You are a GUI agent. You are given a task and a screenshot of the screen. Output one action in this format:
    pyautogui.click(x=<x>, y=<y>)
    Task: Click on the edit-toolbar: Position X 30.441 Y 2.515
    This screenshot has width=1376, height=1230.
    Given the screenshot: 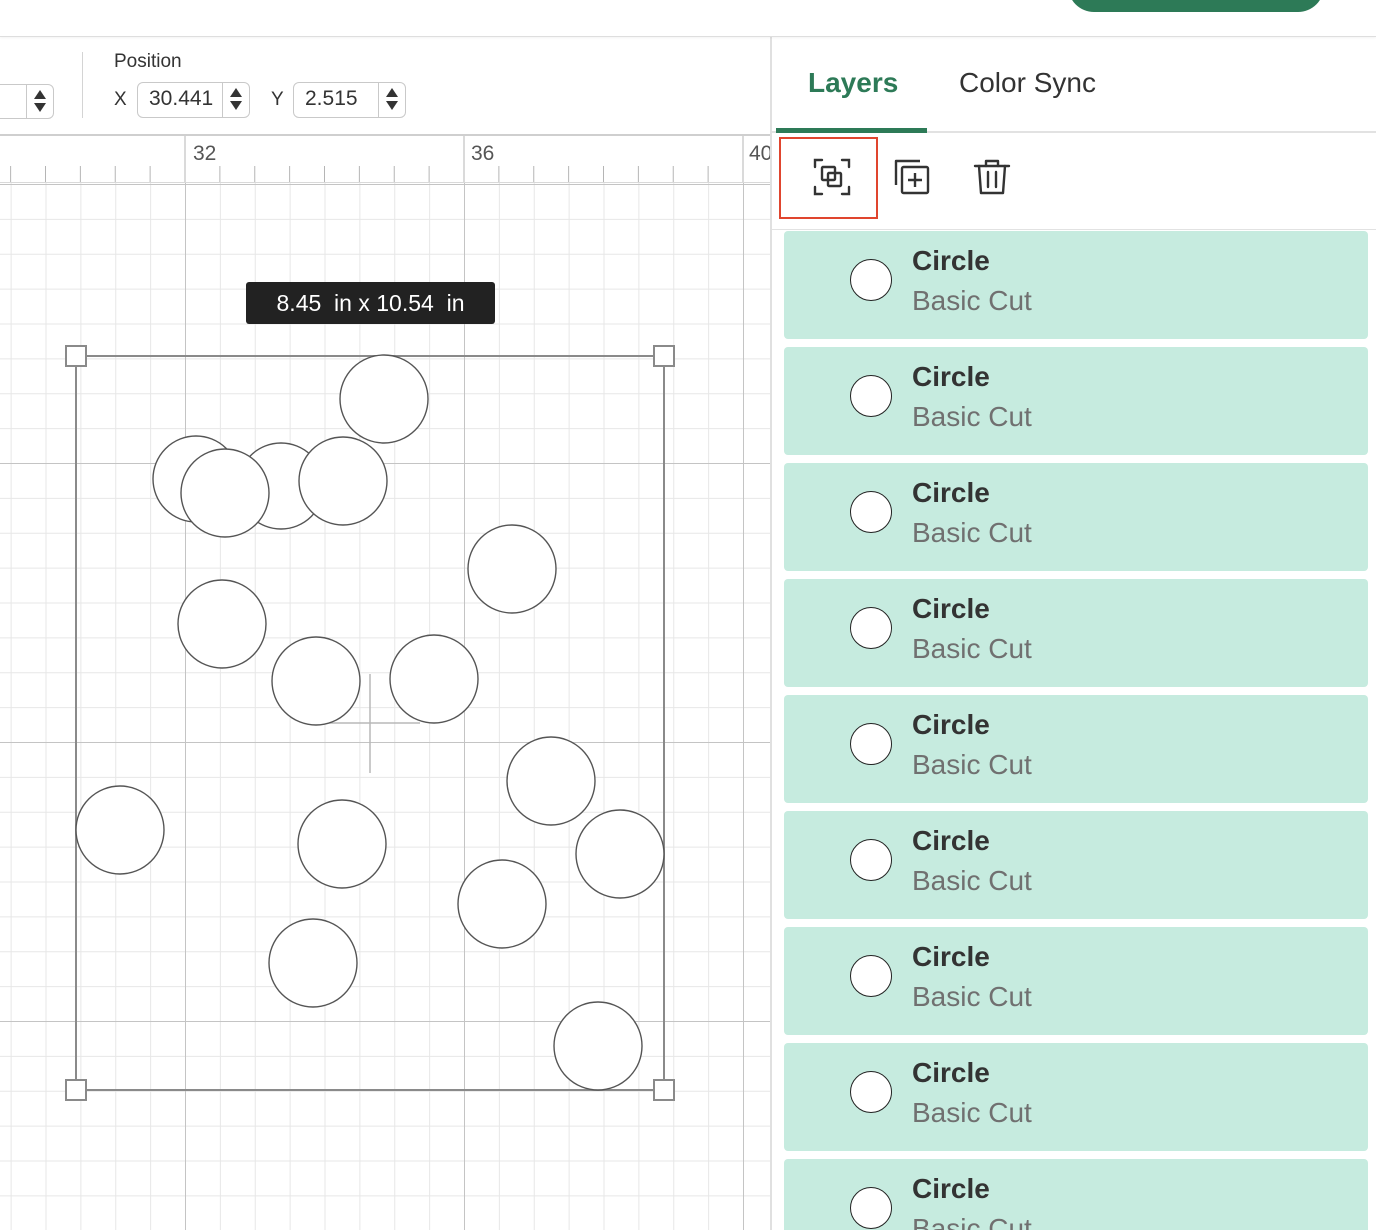 What is the action you would take?
    pyautogui.click(x=385, y=85)
    